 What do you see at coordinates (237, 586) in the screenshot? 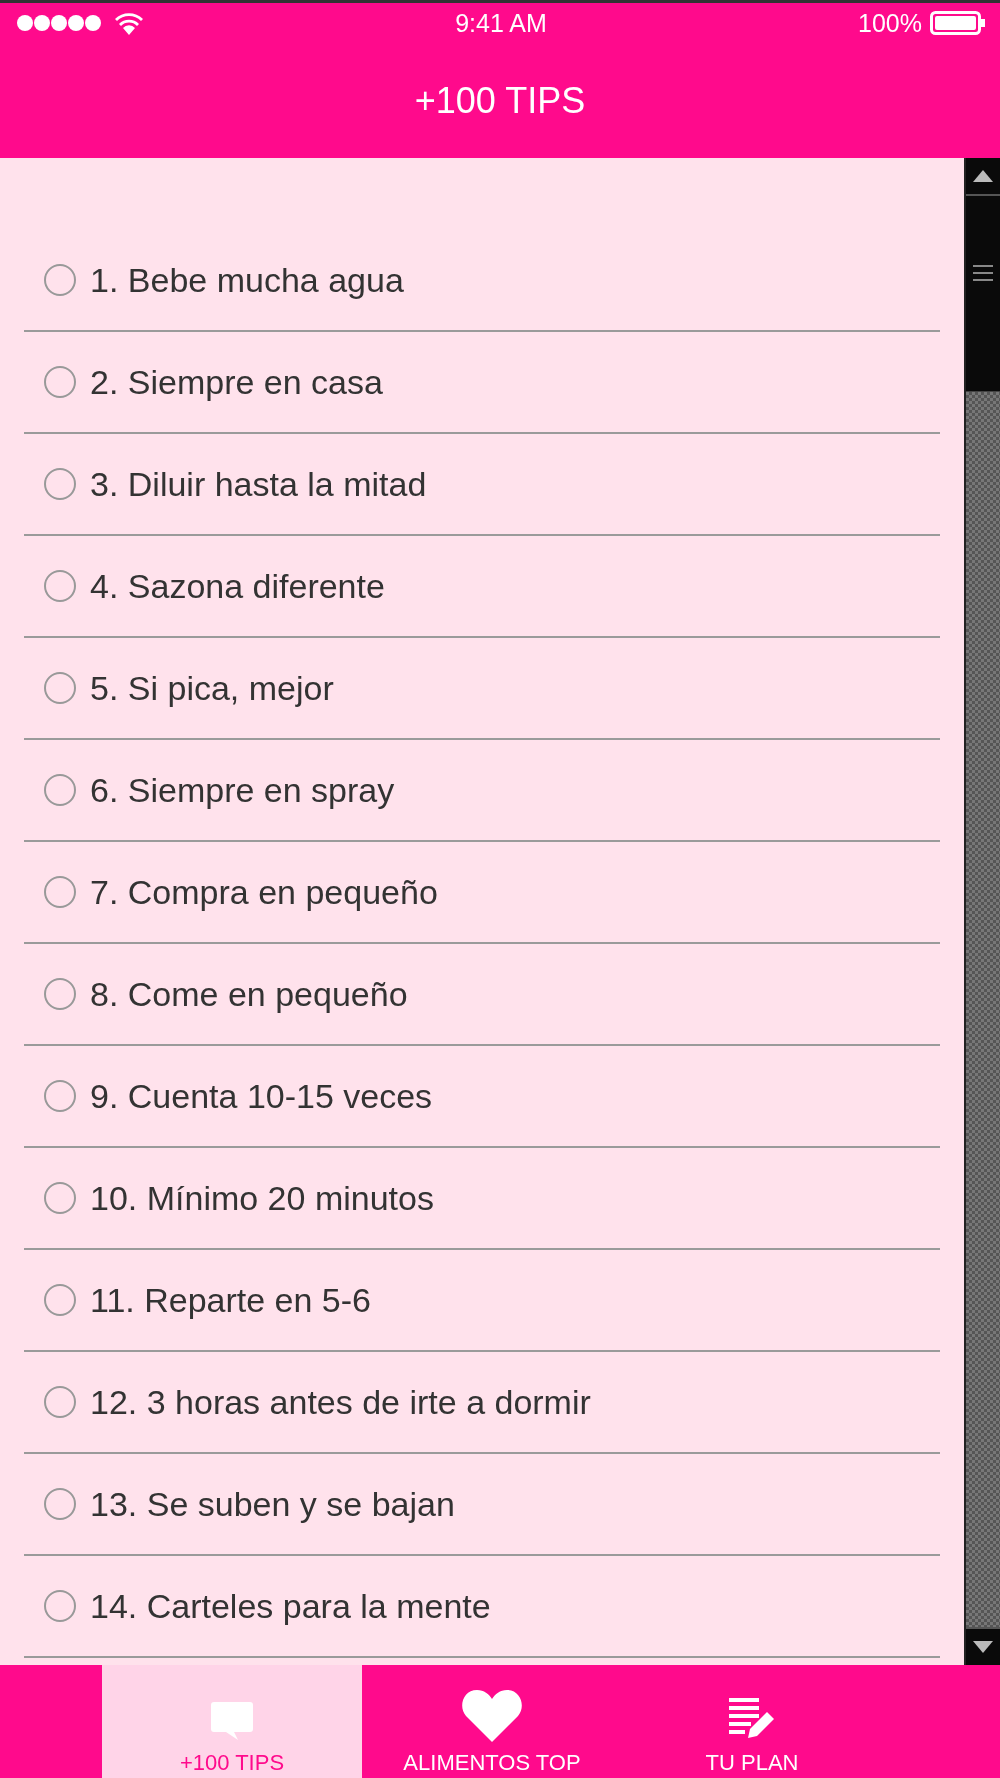
I see `tip-label: 4. Sazona diferente` at bounding box center [237, 586].